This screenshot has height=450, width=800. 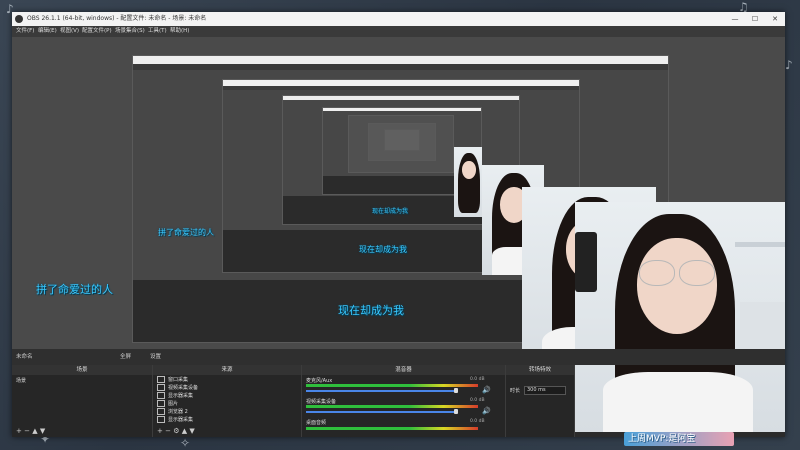 I want to click on menu-tools: 工具(T), so click(x=157, y=31).